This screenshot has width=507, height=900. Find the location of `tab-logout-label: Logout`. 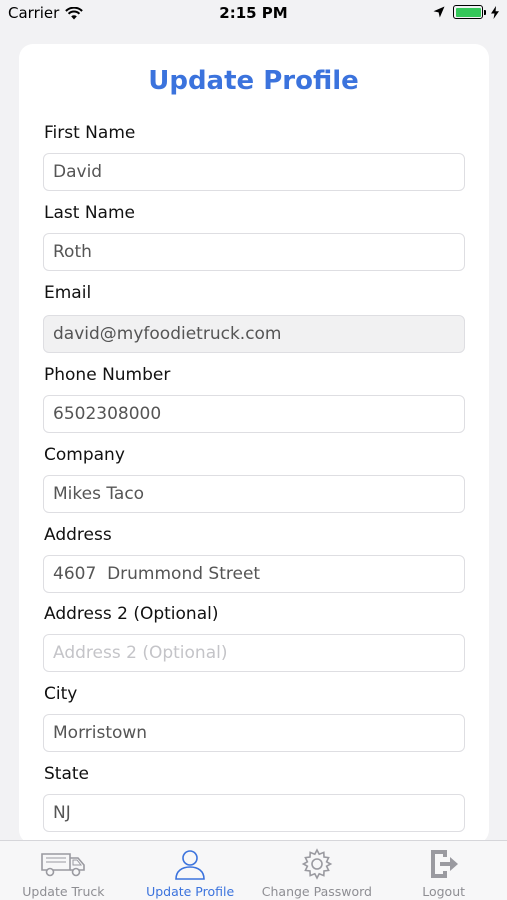

tab-logout-label: Logout is located at coordinates (444, 891).